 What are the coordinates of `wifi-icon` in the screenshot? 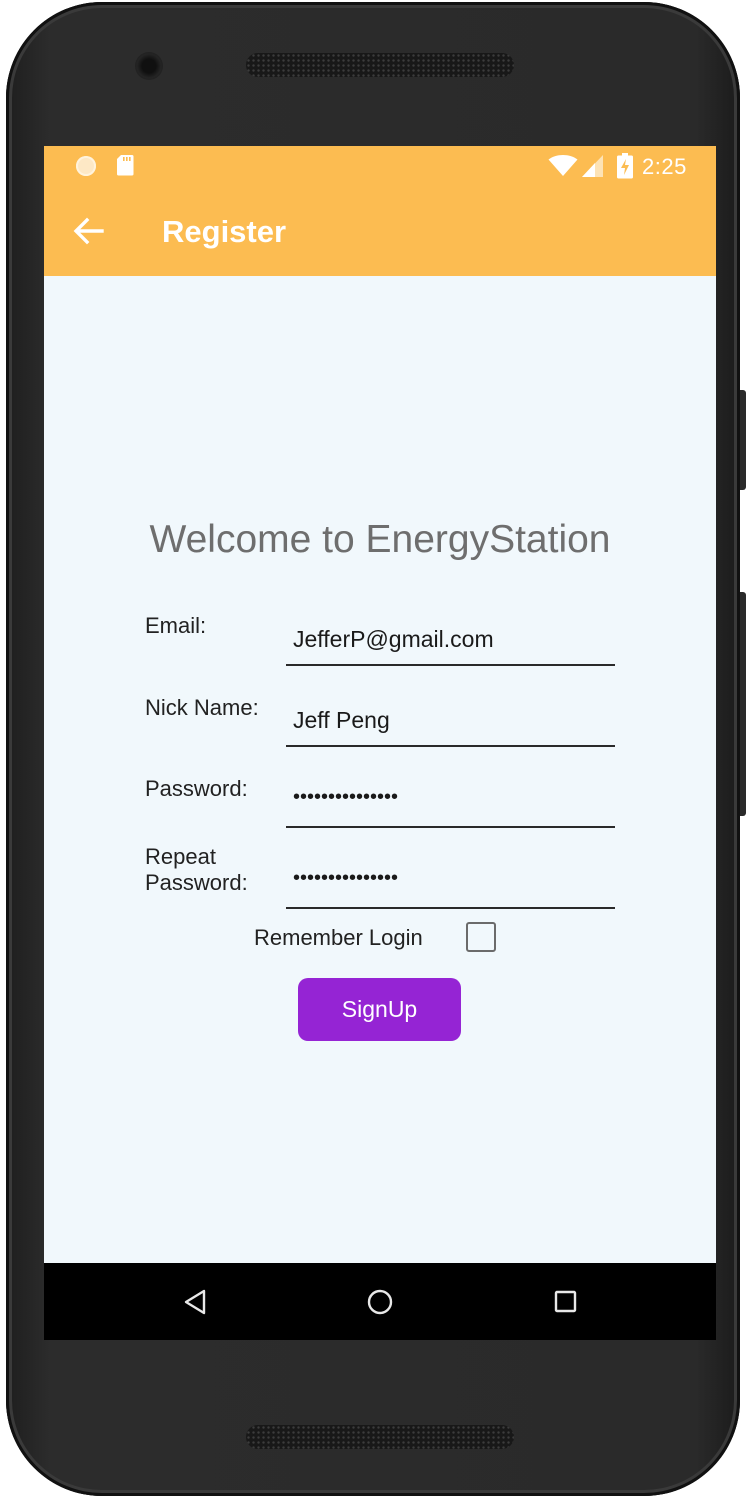 It's located at (563, 165).